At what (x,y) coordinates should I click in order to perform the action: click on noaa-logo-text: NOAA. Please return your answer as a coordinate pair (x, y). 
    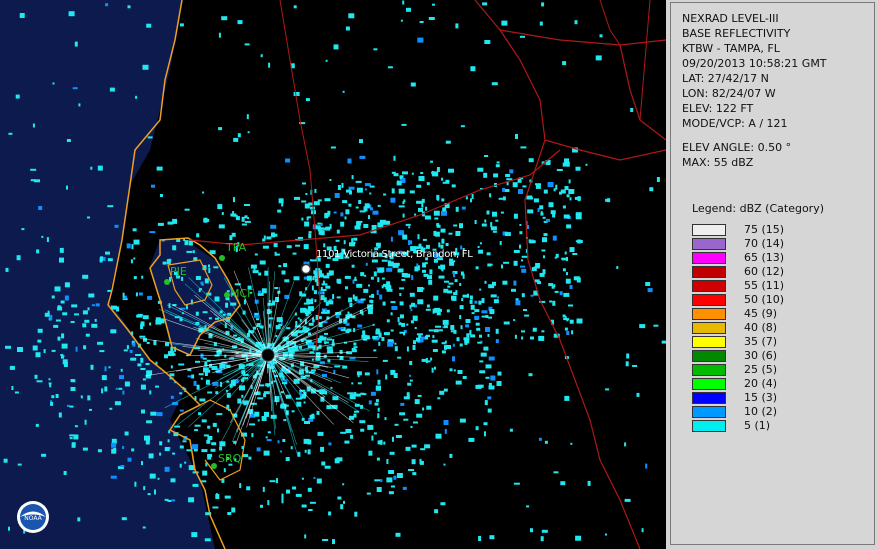
    Looking at the image, I should click on (33, 518).